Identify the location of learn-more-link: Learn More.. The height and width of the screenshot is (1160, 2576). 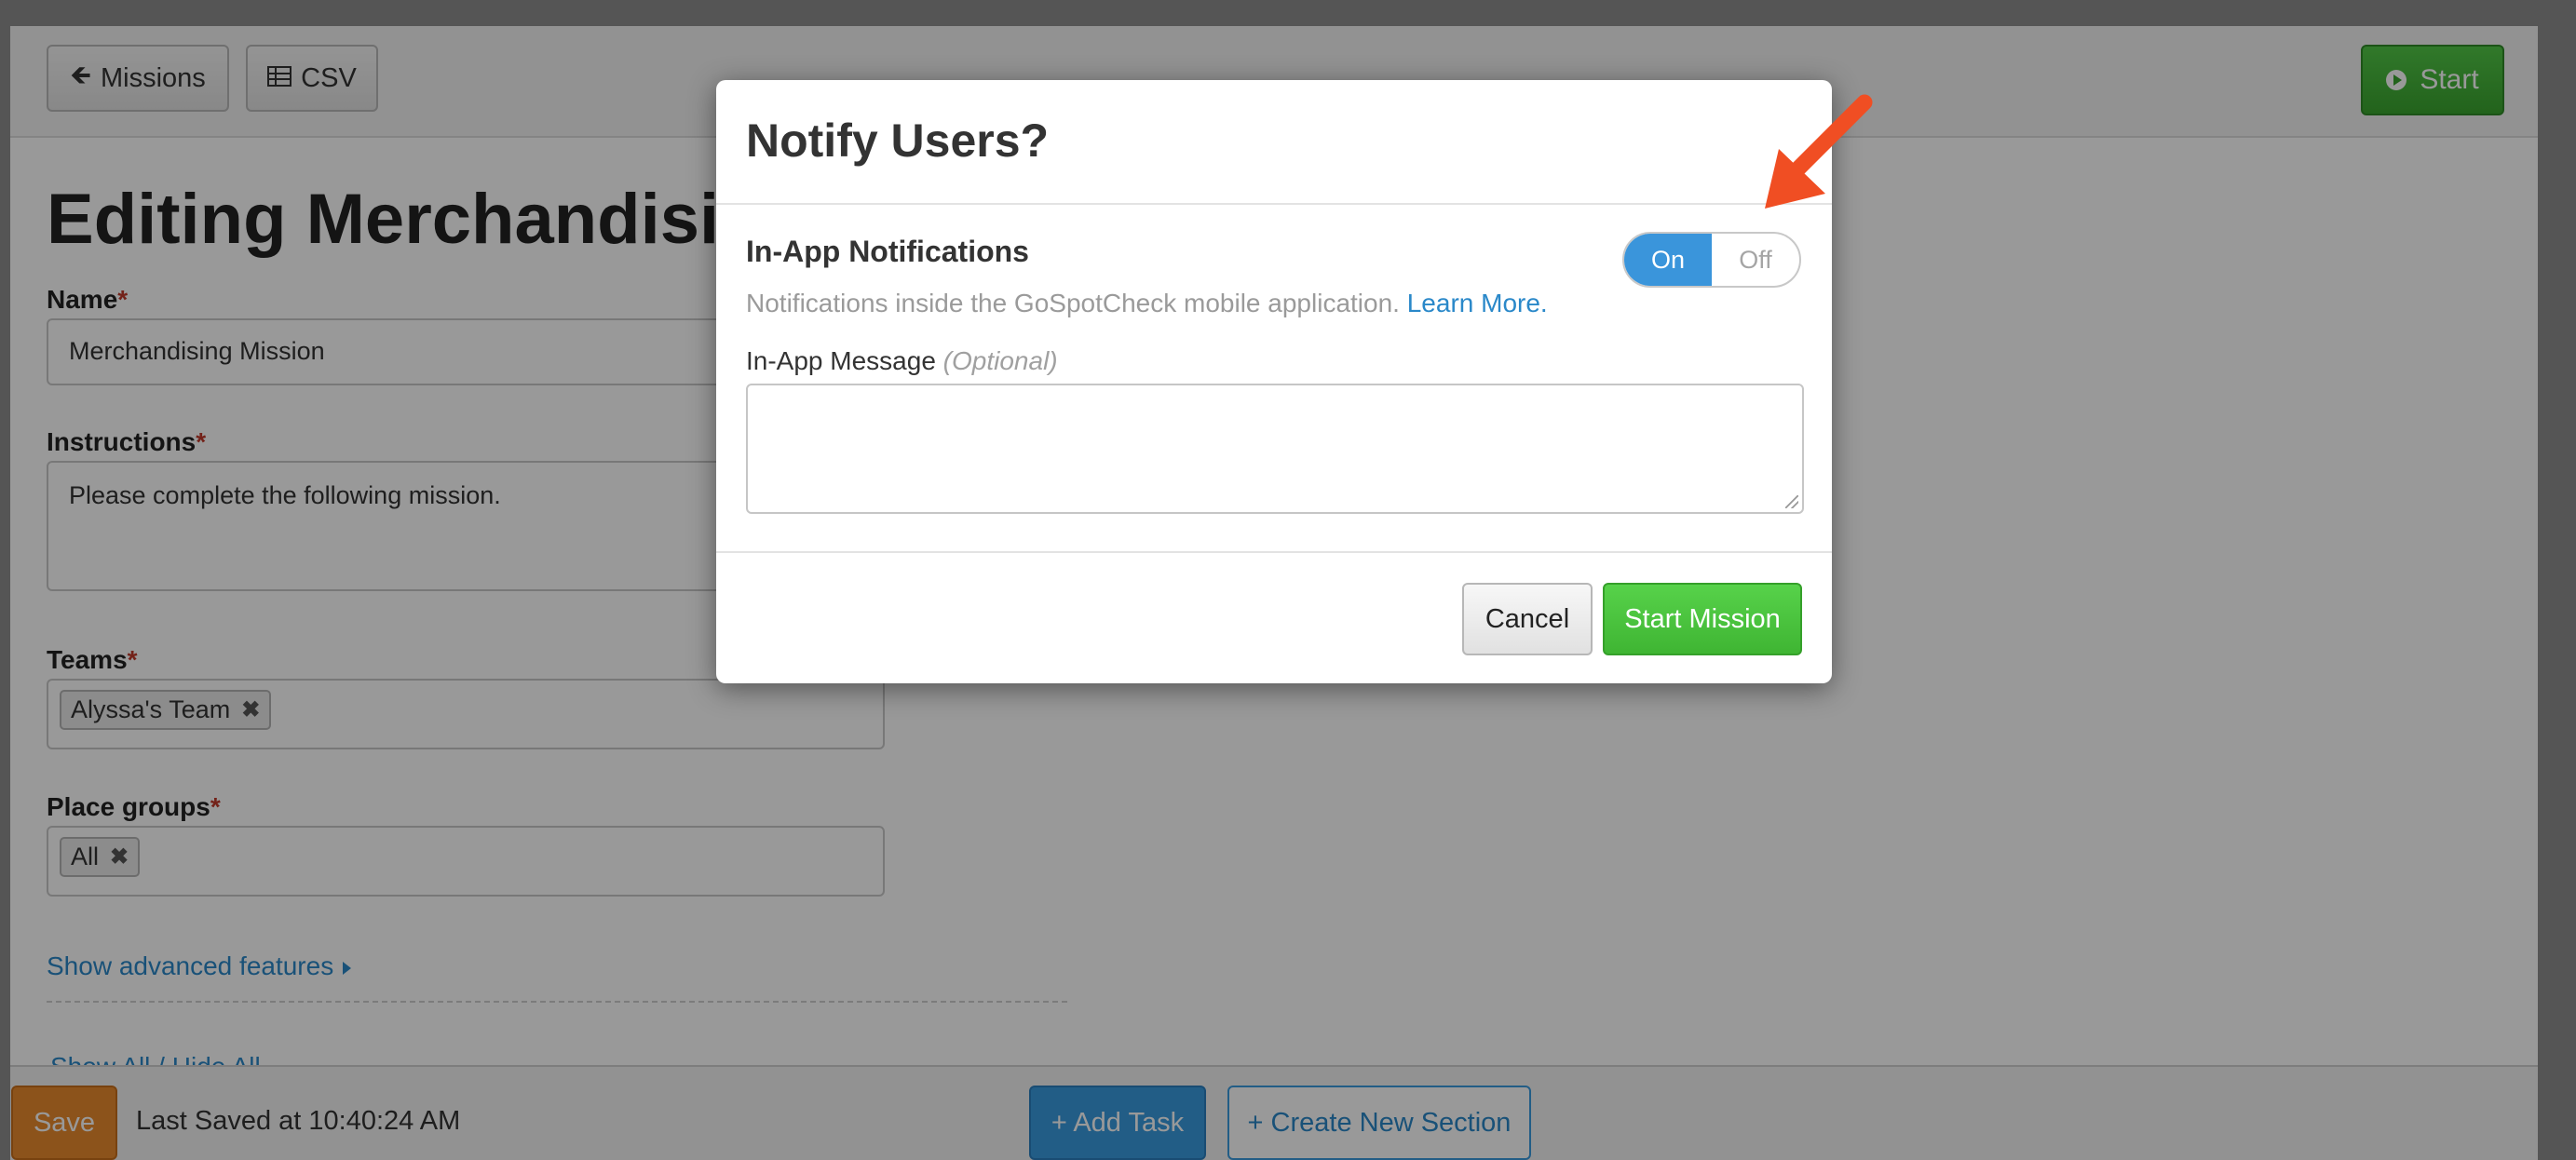
(1477, 303).